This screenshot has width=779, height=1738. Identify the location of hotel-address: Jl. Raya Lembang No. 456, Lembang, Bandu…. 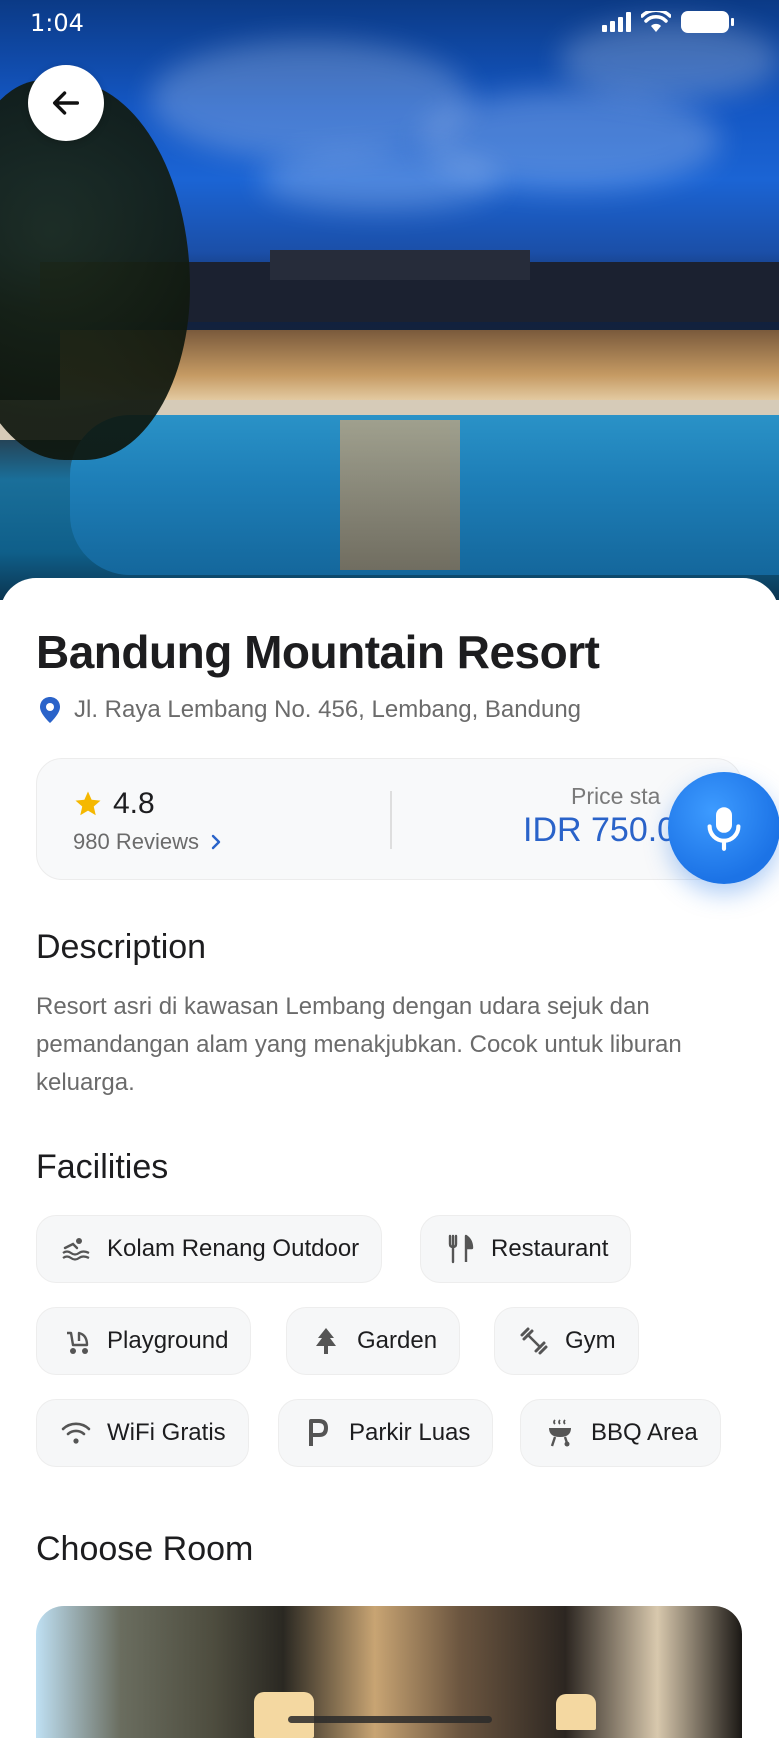
(309, 710).